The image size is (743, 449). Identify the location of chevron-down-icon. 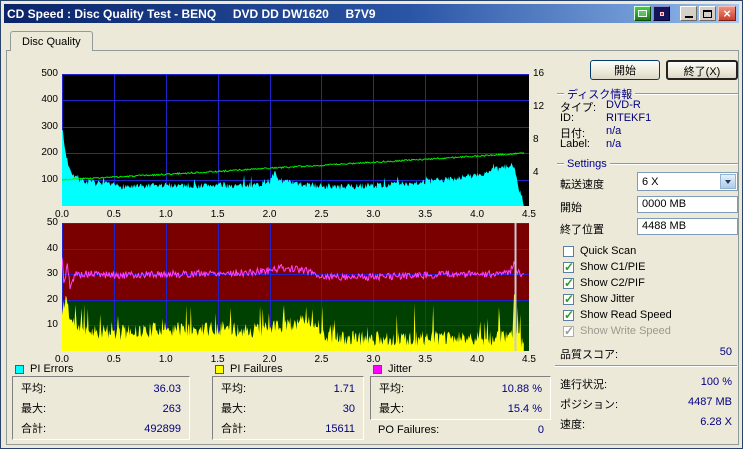
(728, 181).